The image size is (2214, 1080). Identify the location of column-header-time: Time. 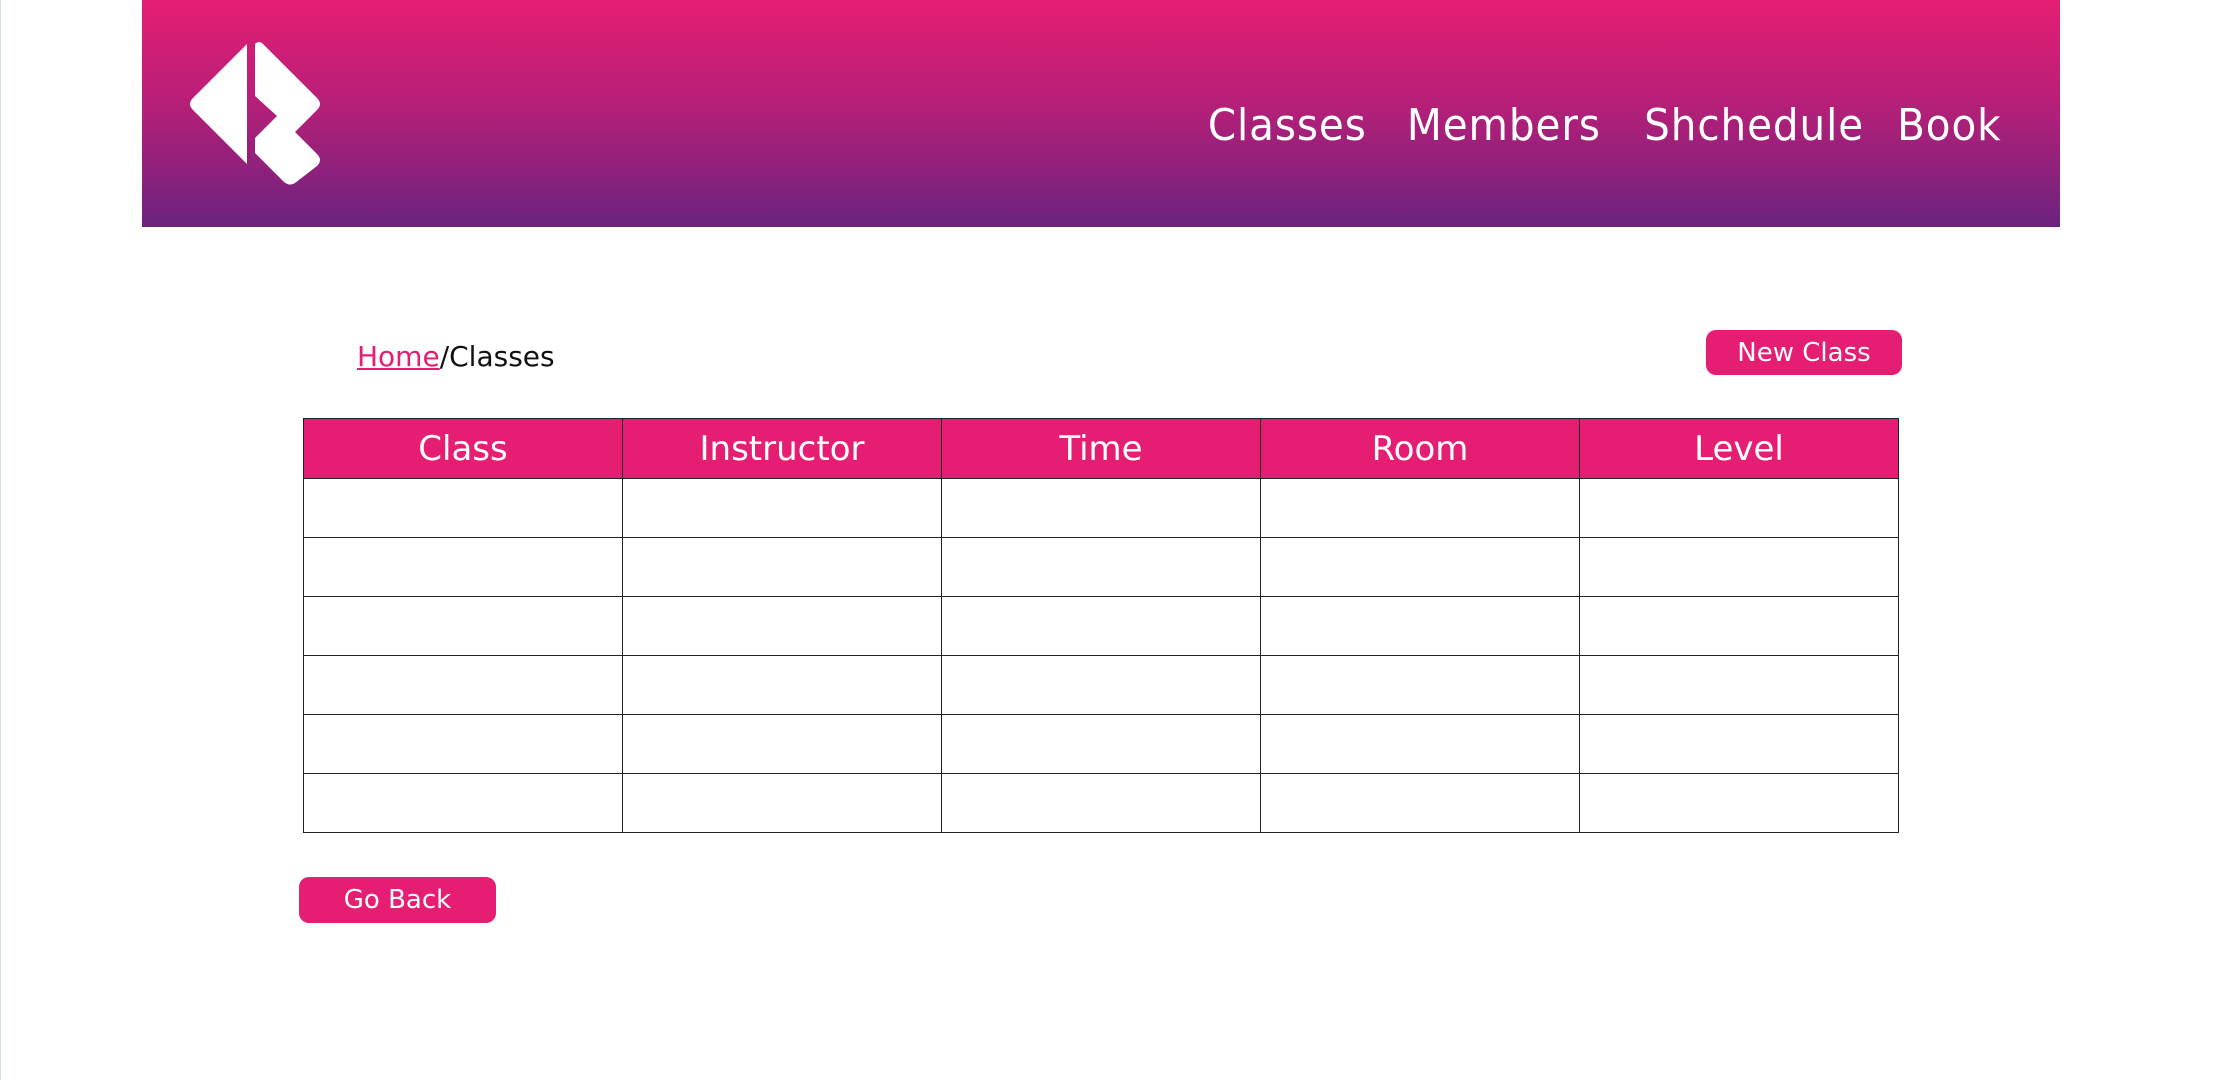
(1101, 448).